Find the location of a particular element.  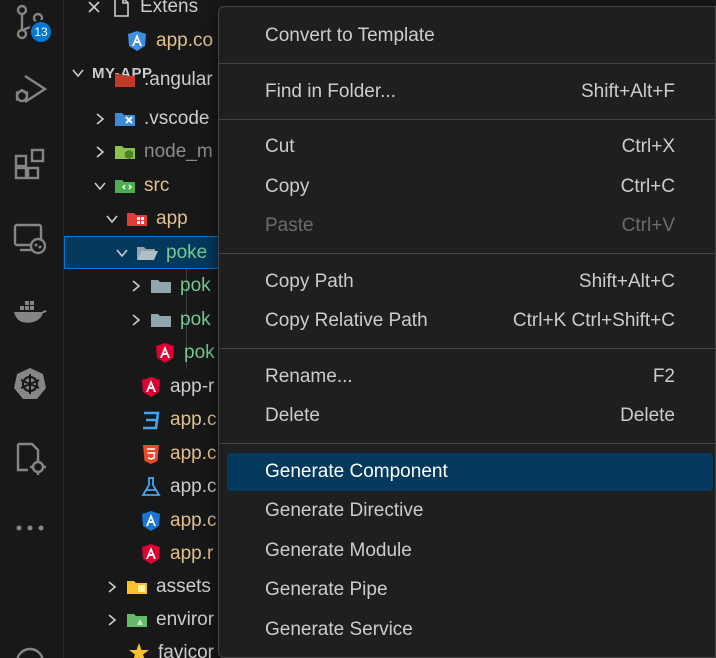

menu-item-paste: Paste Ctrl+V is located at coordinates (470, 226).